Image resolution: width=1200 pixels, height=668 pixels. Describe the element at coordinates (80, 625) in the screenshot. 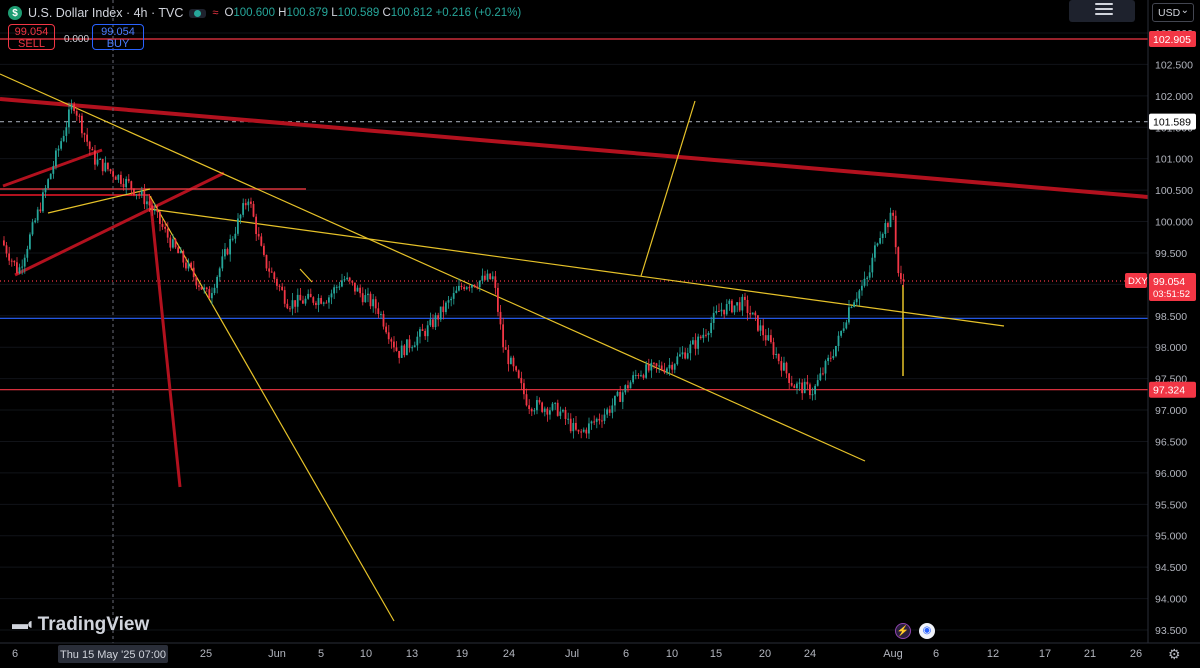

I see `tradingview-logo: ▬◖ TradingView` at that location.